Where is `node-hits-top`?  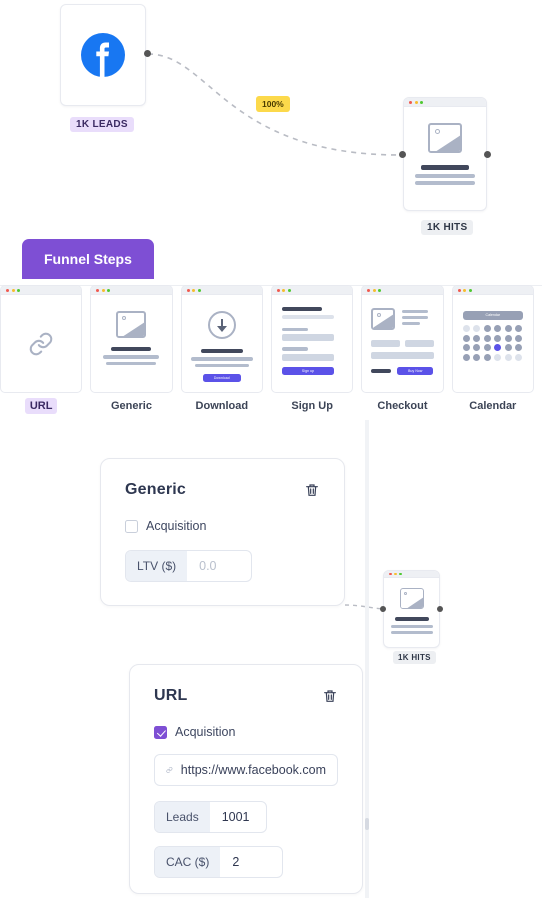 node-hits-top is located at coordinates (445, 154).